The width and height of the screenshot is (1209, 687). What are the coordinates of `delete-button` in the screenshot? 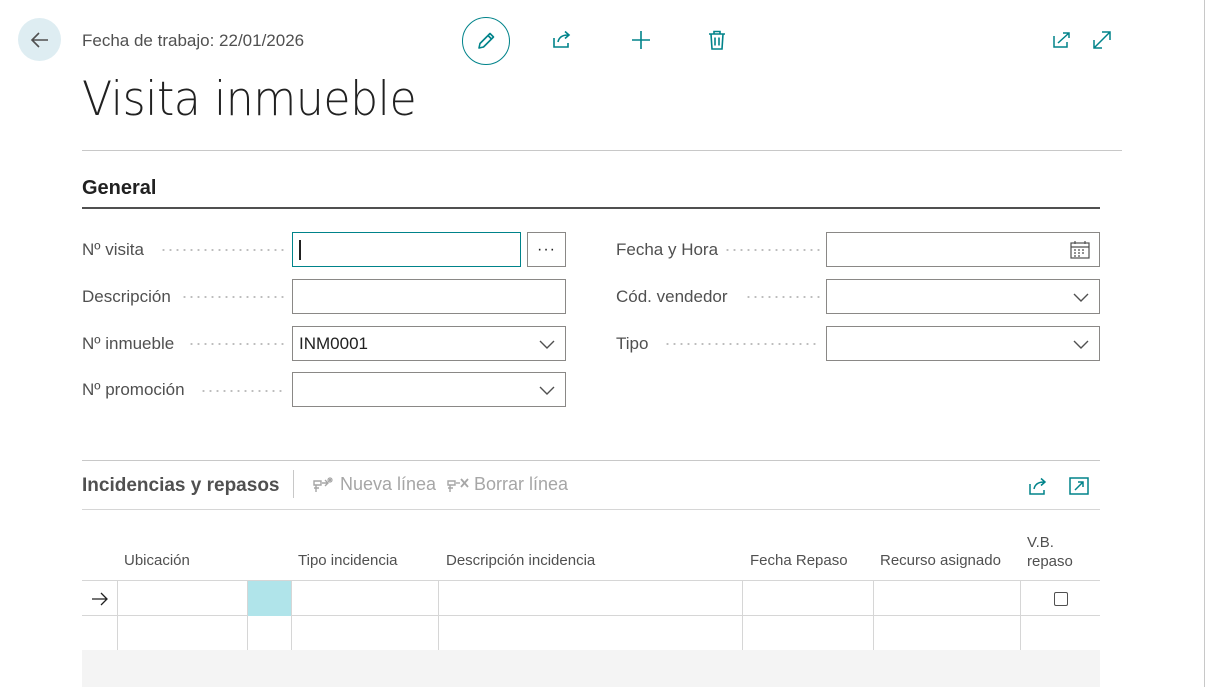 It's located at (717, 40).